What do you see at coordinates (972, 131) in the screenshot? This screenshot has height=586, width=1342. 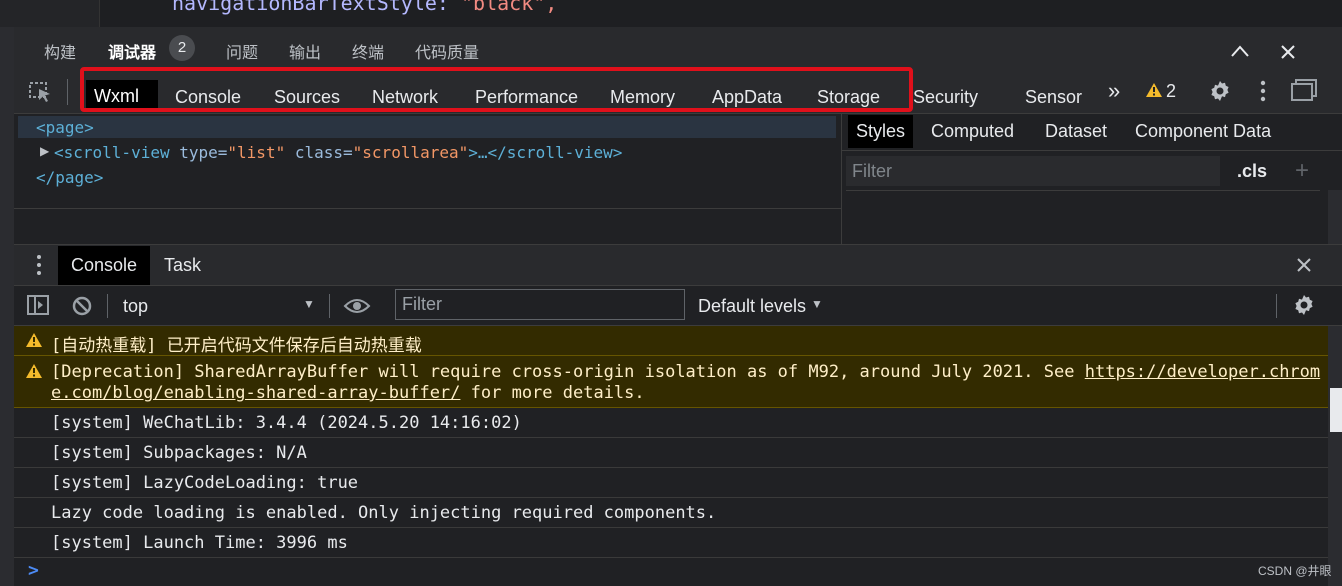 I see `tab-computed: Computed` at bounding box center [972, 131].